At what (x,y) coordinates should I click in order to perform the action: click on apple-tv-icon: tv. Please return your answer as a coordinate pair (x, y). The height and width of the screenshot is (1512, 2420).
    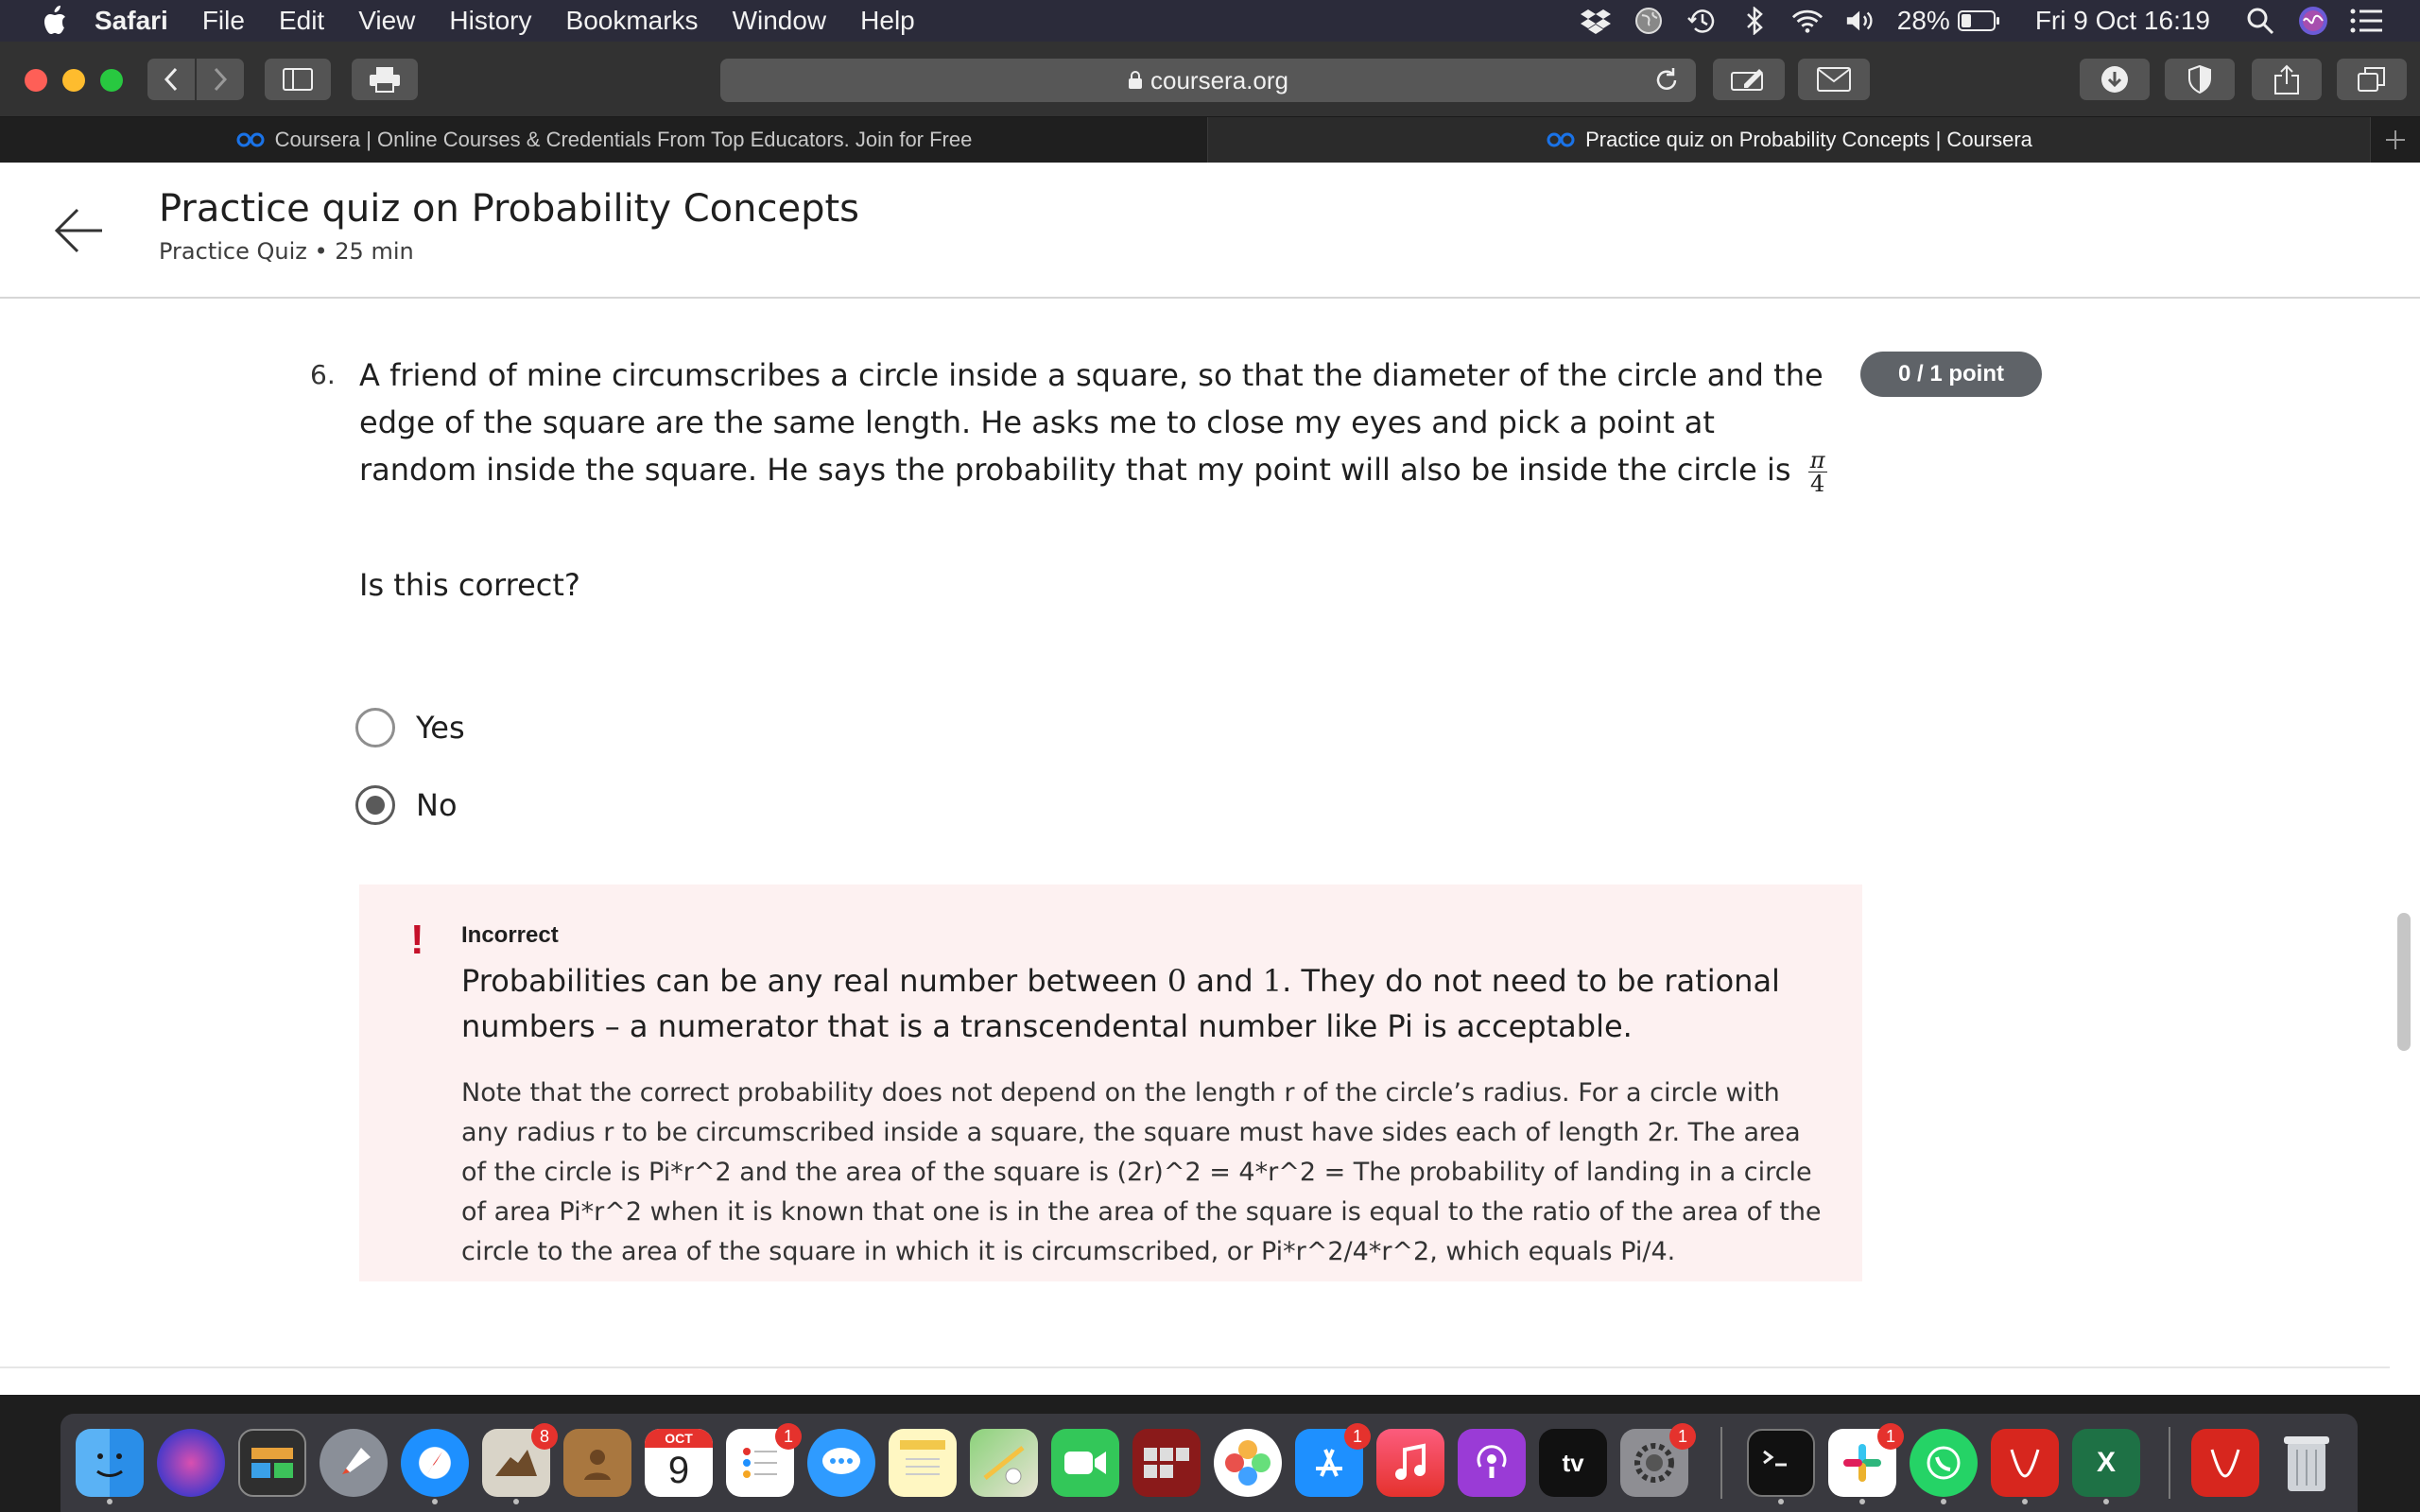
    Looking at the image, I should click on (1573, 1463).